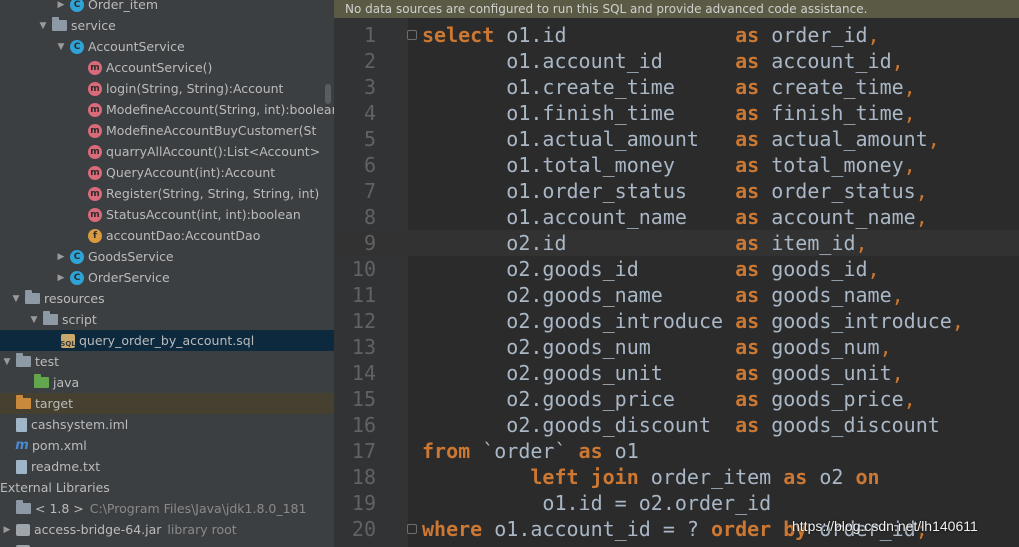  What do you see at coordinates (74, 298) in the screenshot?
I see `tree-item-label: resources` at bounding box center [74, 298].